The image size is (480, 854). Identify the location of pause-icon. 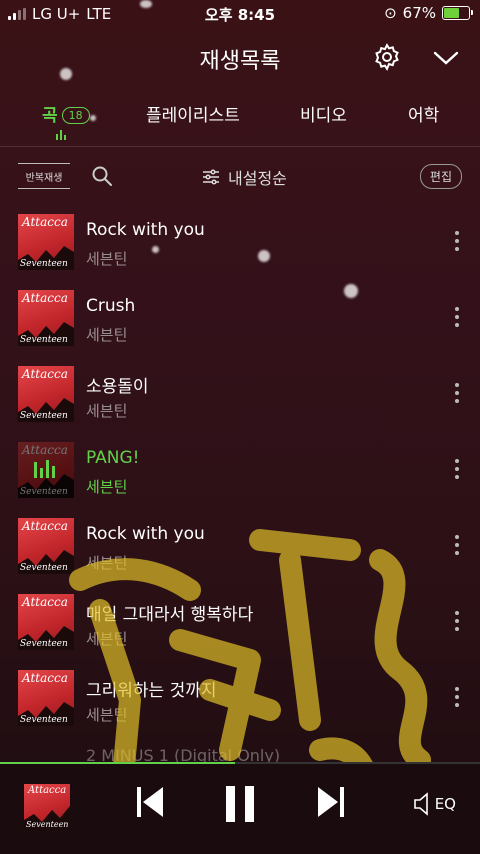
(240, 804).